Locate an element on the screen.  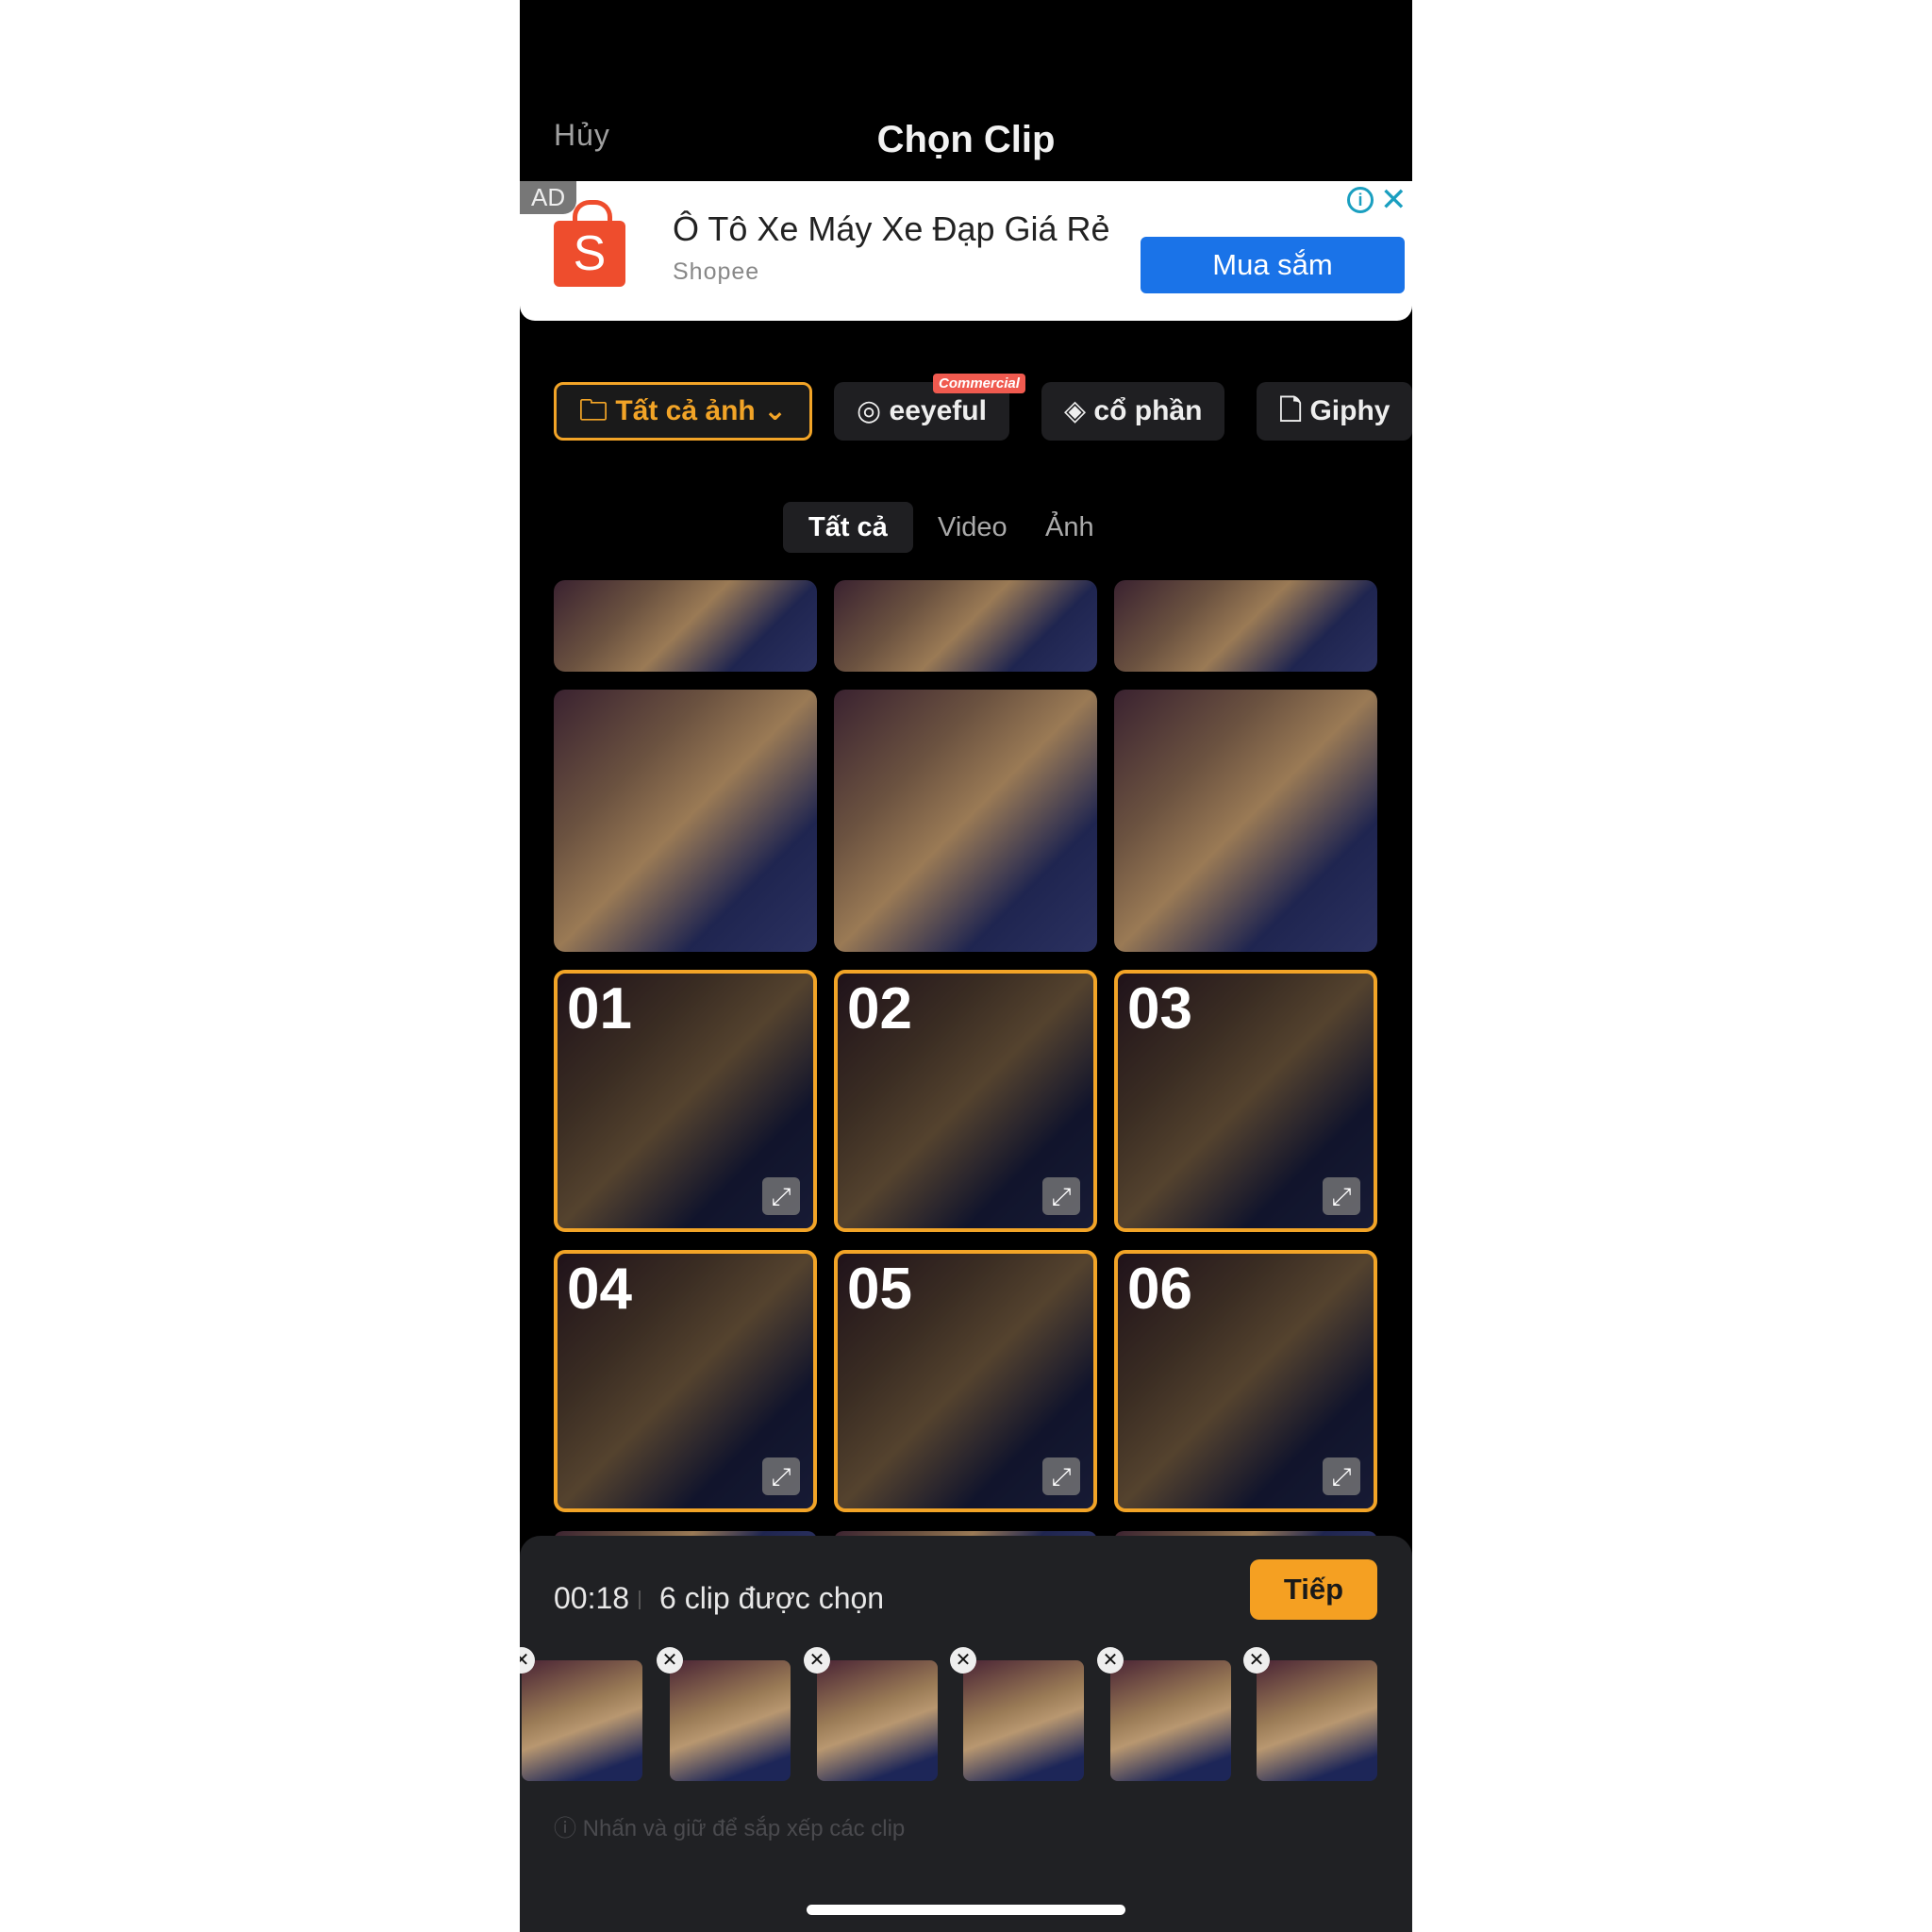
info-icon: i is located at coordinates (1361, 200).